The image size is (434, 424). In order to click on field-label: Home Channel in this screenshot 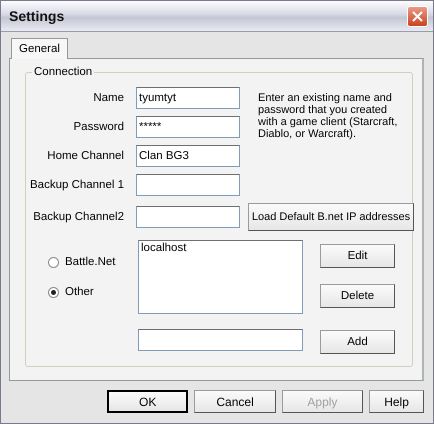, I will do `click(85, 156)`.